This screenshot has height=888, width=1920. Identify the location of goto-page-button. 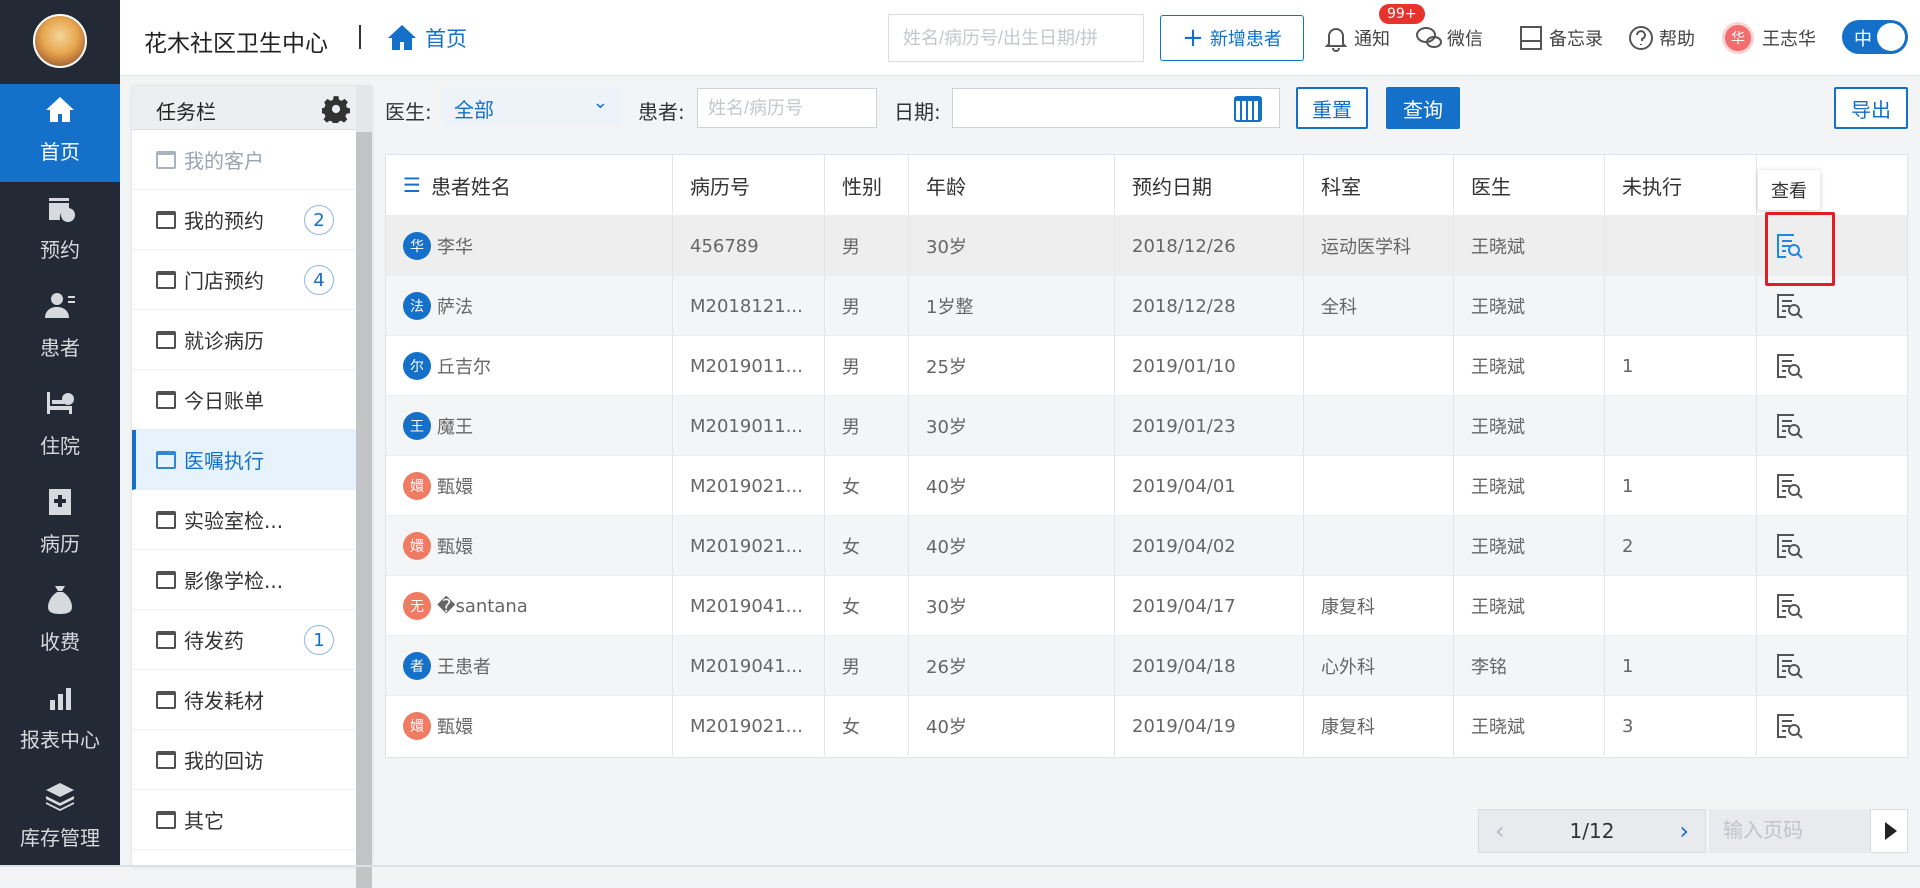
(1889, 831).